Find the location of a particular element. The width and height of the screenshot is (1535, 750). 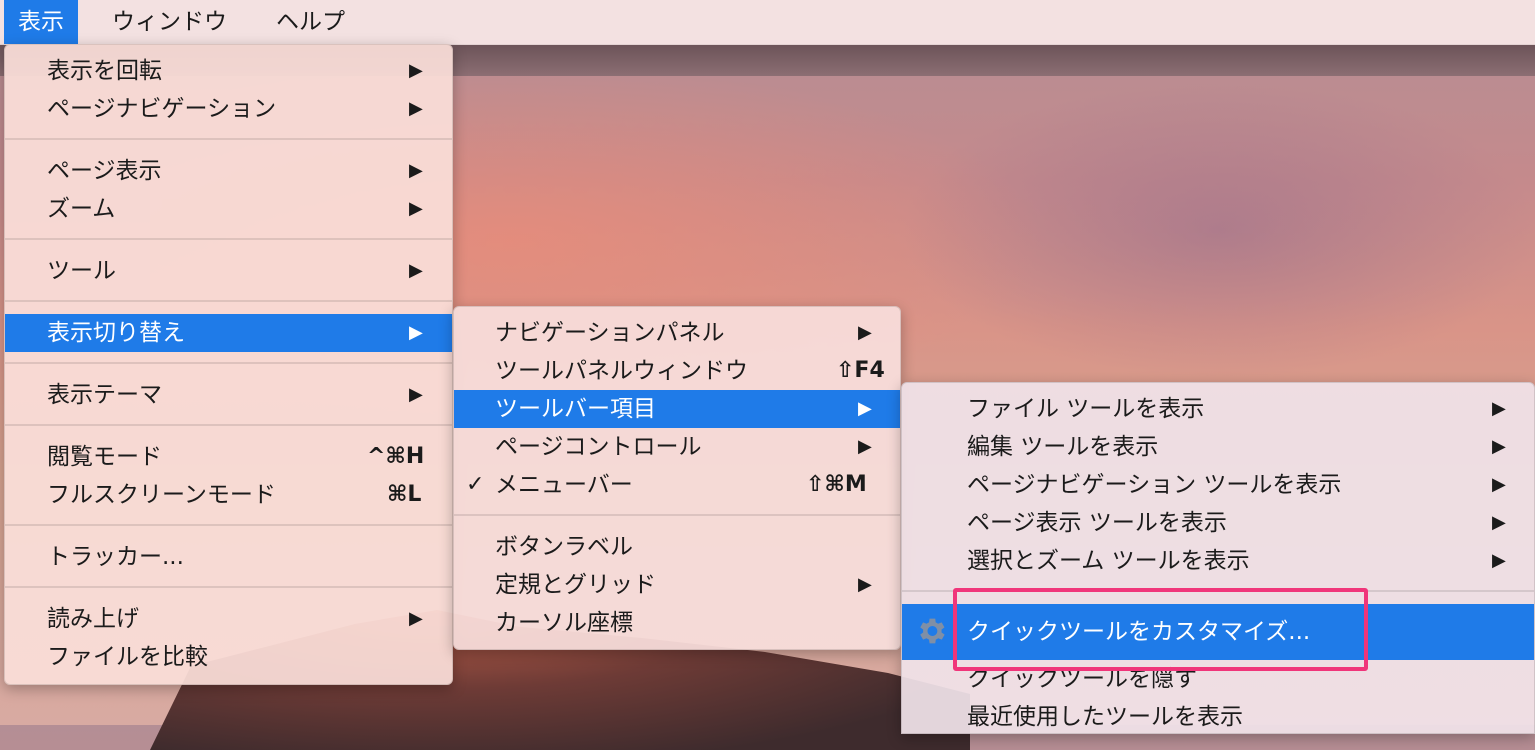

menu-item-shortcut: ⇧⌘M is located at coordinates (836, 484).